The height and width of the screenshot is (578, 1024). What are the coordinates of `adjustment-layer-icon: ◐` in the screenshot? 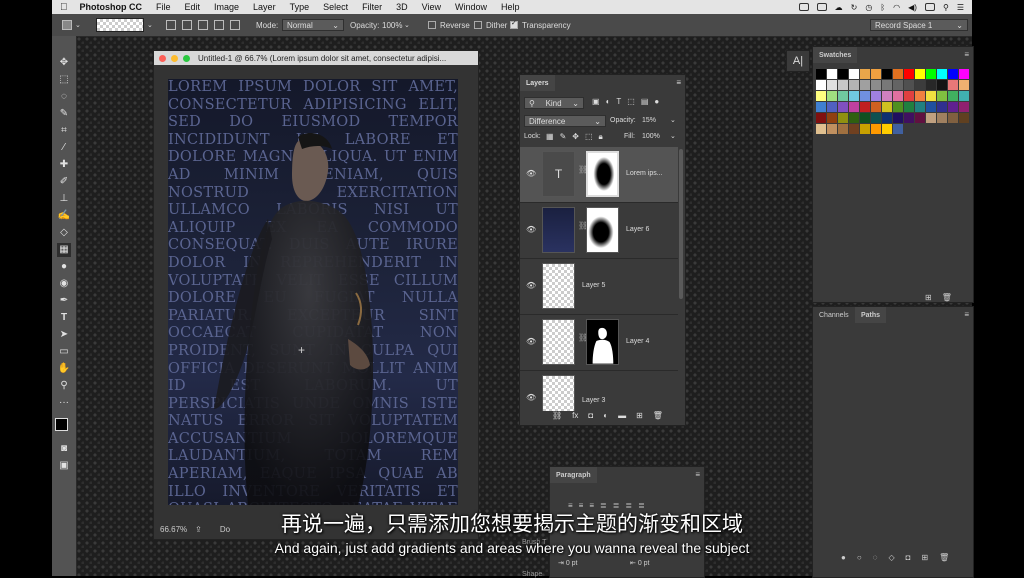 It's located at (605, 415).